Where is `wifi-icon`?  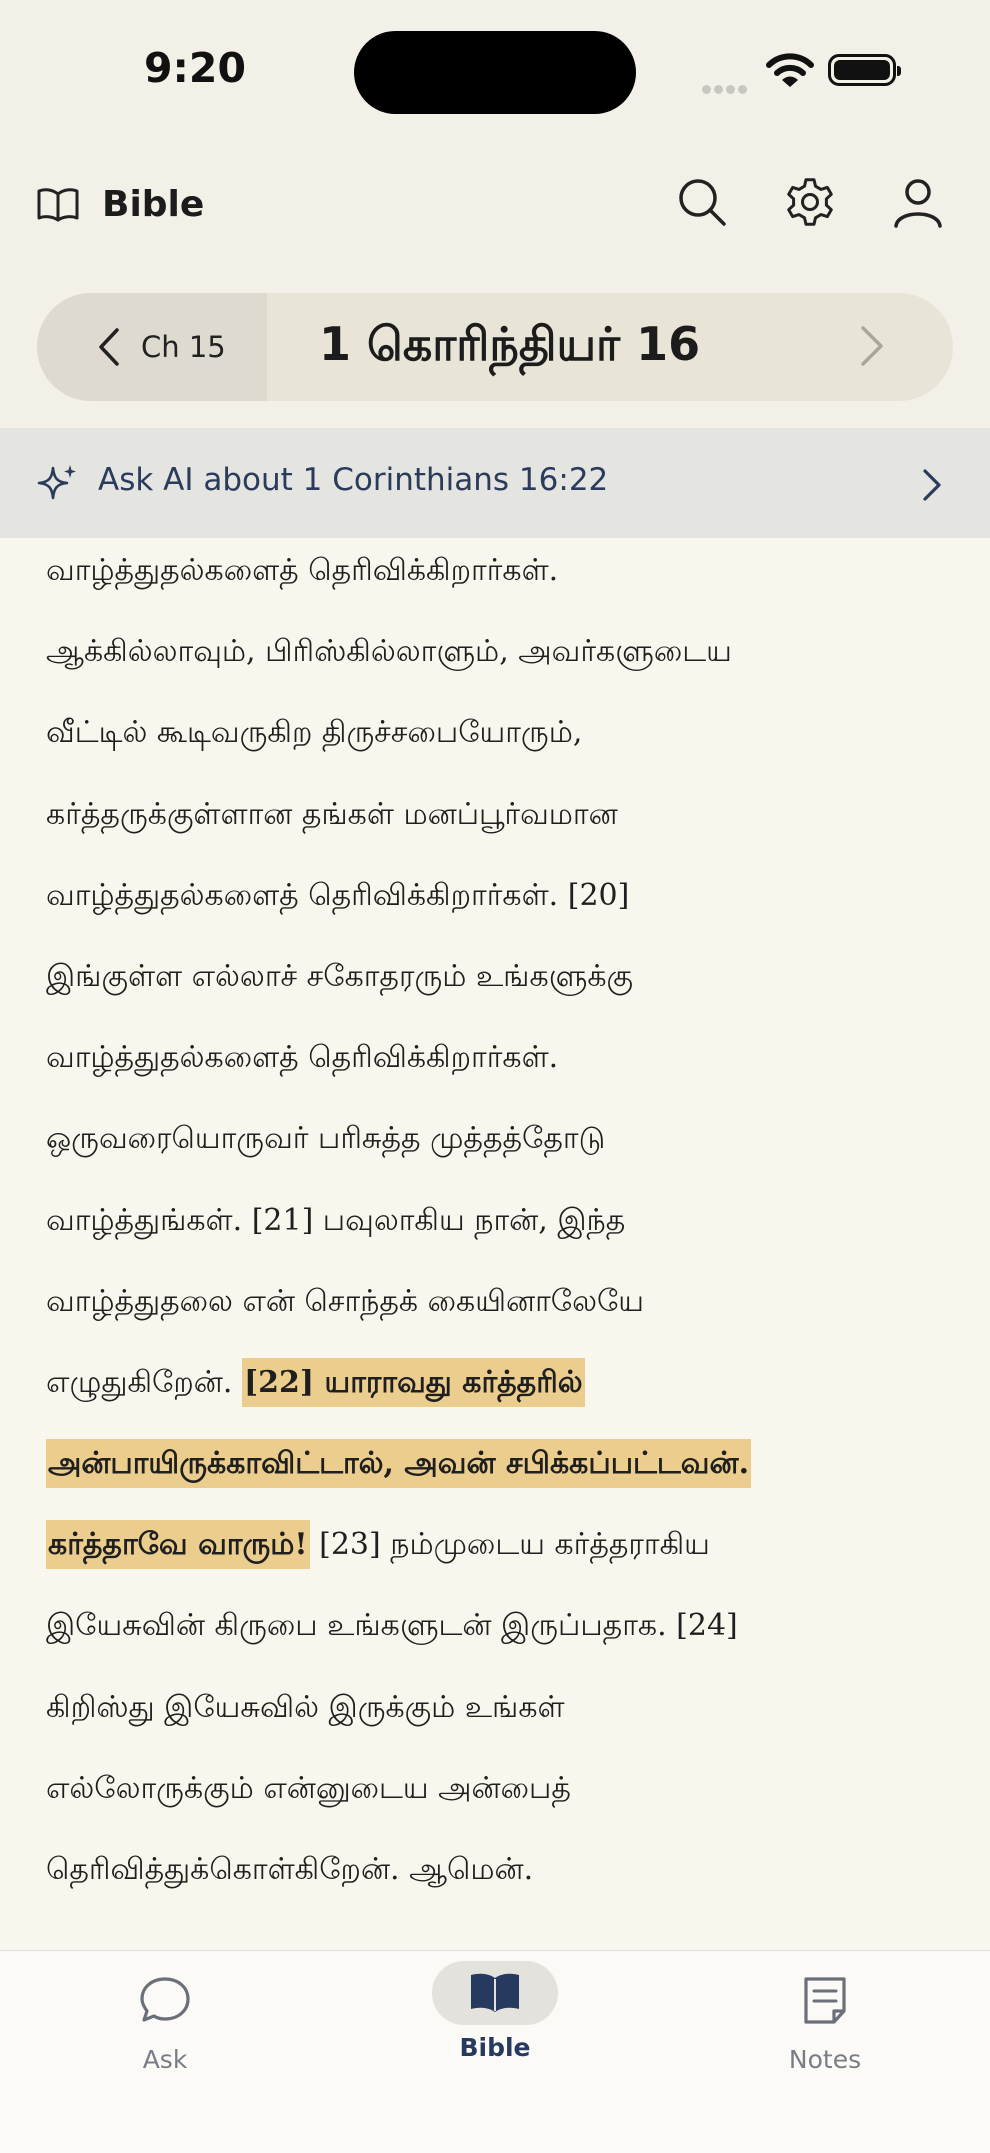 wifi-icon is located at coordinates (790, 70).